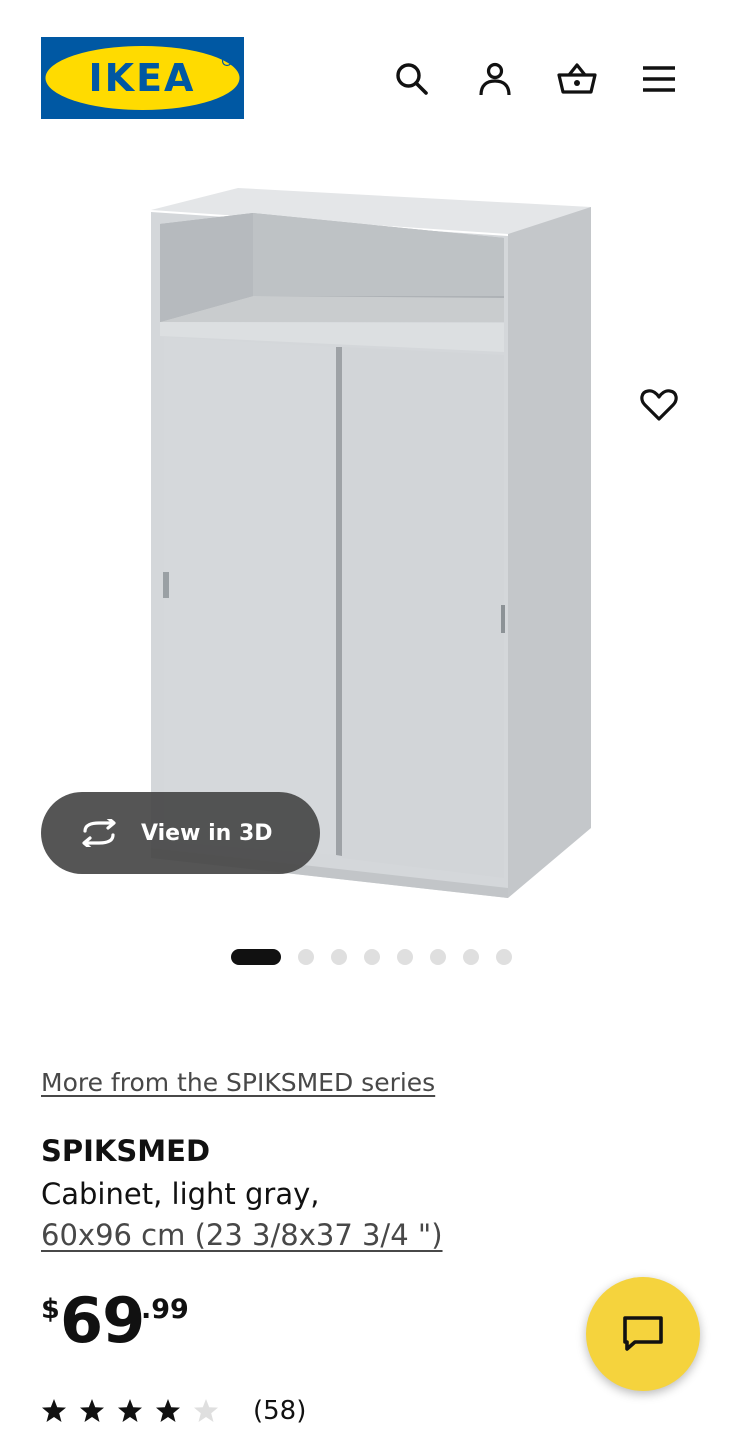 The height and width of the screenshot is (1440, 742). Describe the element at coordinates (207, 833) in the screenshot. I see `view-in-3d-label: View in 3D` at that location.